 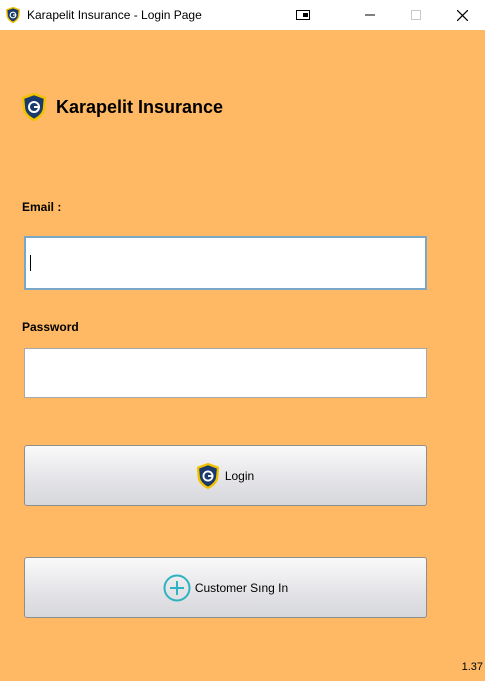 What do you see at coordinates (239, 475) in the screenshot?
I see `login-button-label: Login` at bounding box center [239, 475].